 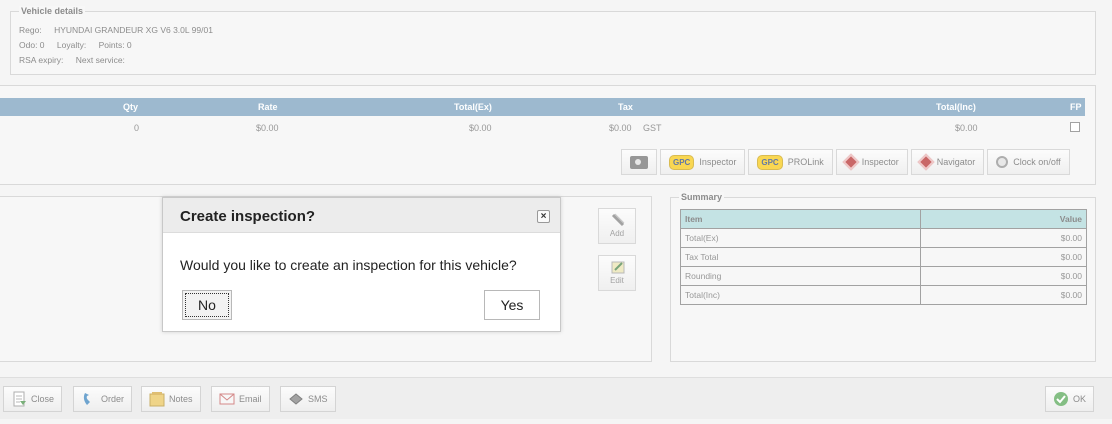 I want to click on close-icon: ×, so click(x=543, y=216).